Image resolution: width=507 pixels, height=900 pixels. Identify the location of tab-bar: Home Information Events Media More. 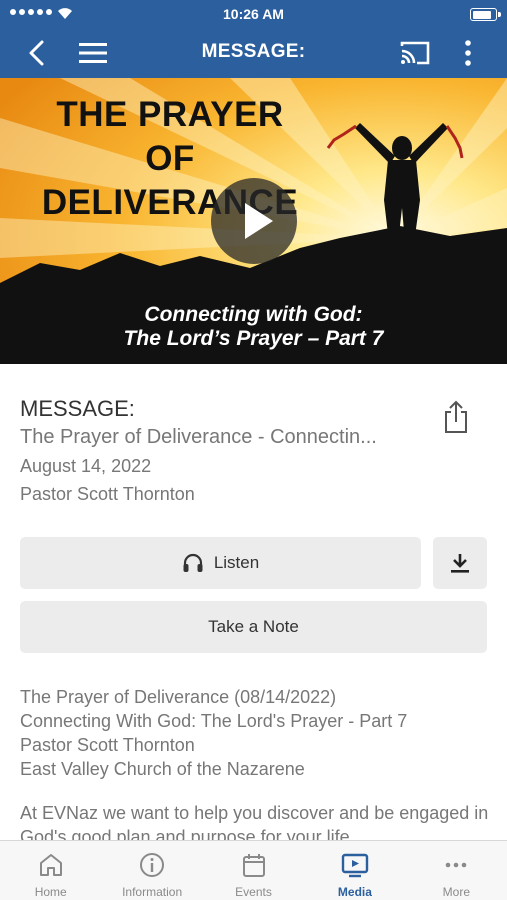
(253, 870).